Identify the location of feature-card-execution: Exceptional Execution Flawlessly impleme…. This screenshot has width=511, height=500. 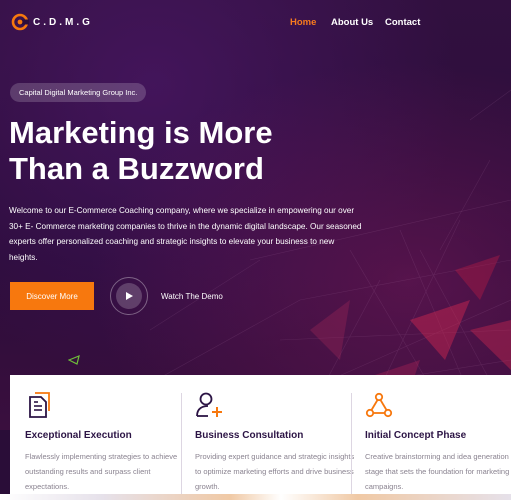
(95, 437).